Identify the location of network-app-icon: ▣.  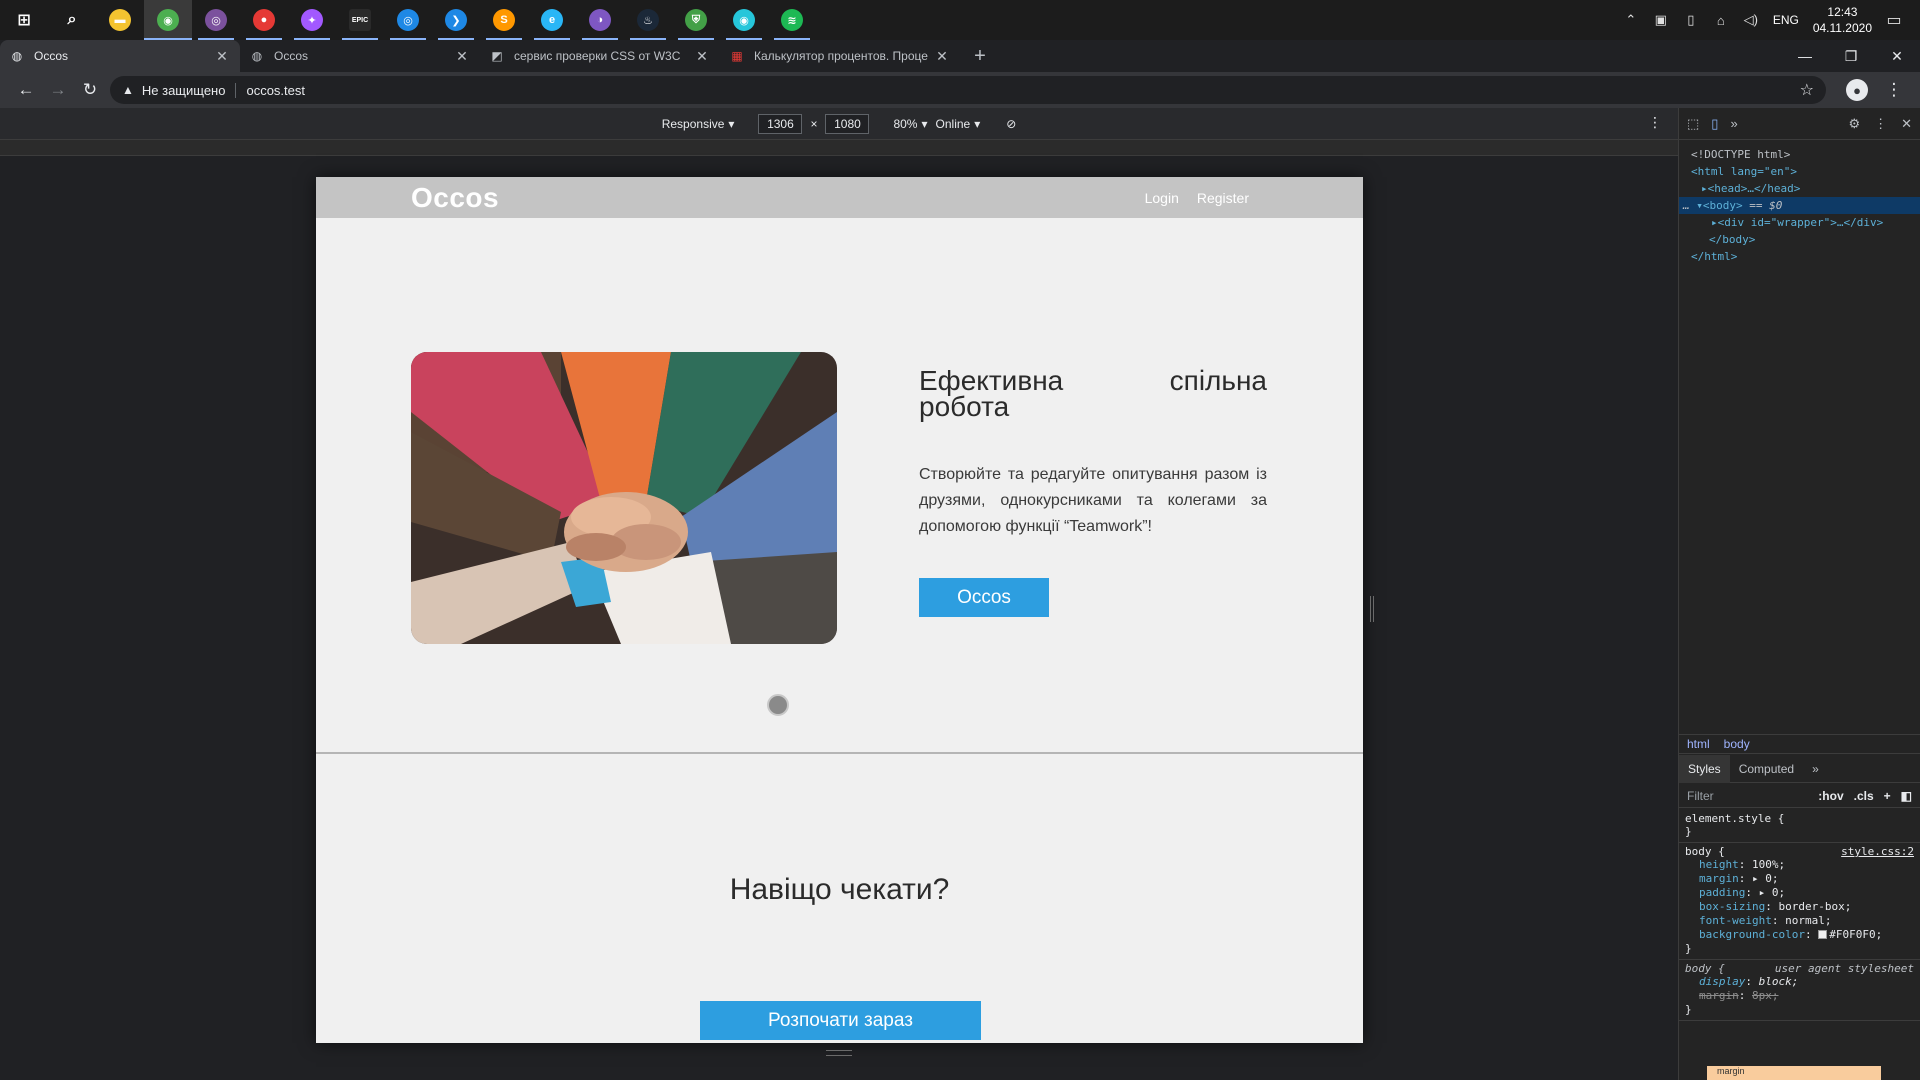
(1661, 20).